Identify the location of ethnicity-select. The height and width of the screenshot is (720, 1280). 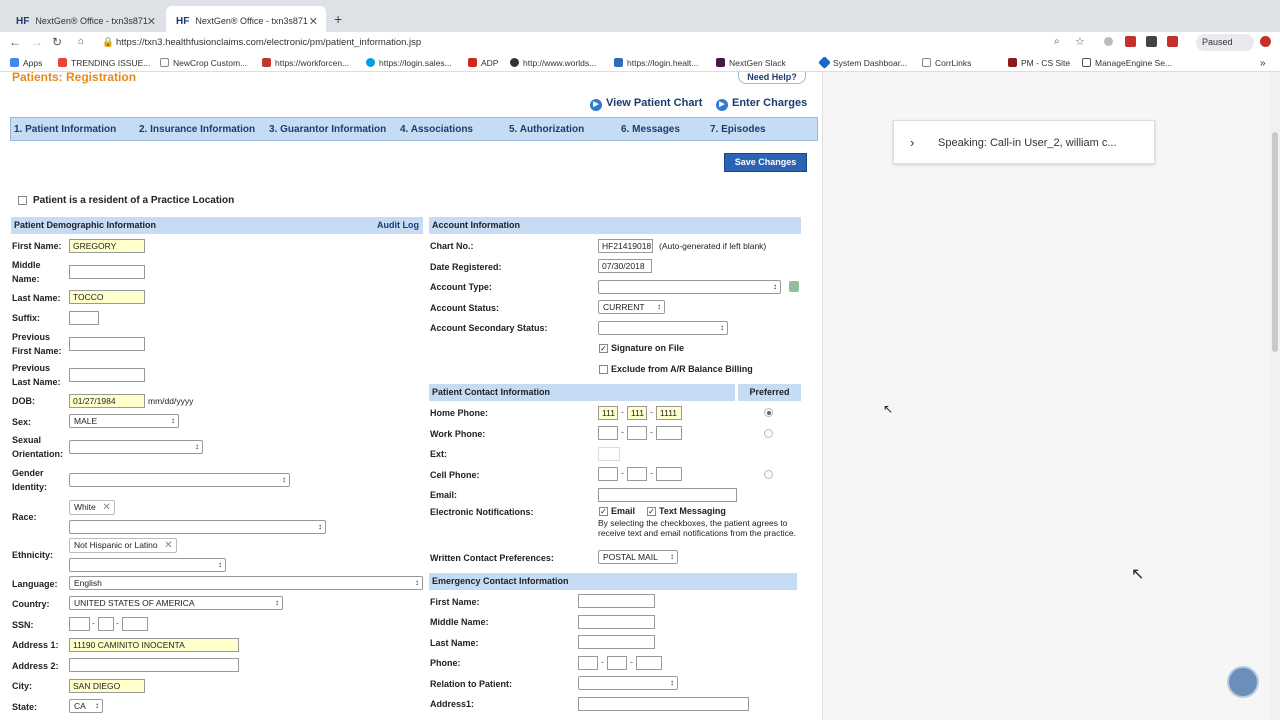
(147, 565).